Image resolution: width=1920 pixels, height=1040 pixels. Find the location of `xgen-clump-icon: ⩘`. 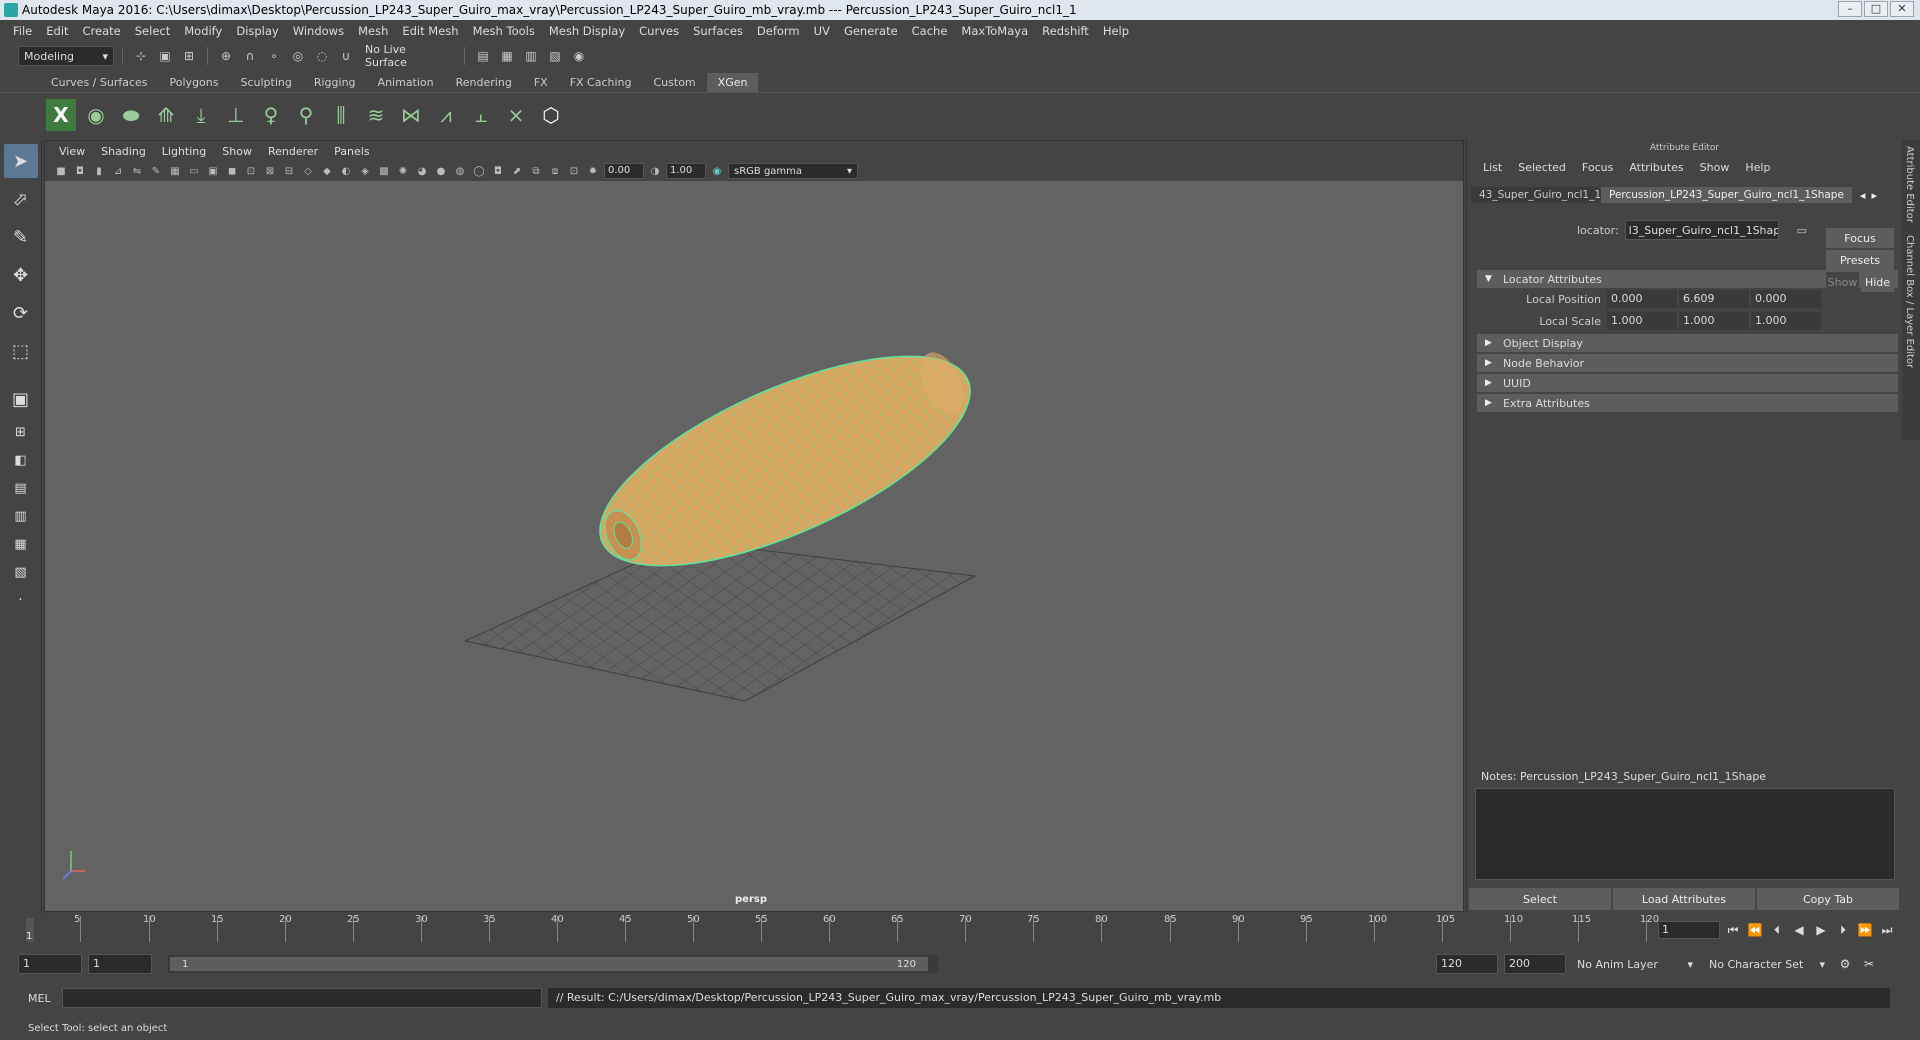

xgen-clump-icon: ⩘ is located at coordinates (446, 115).